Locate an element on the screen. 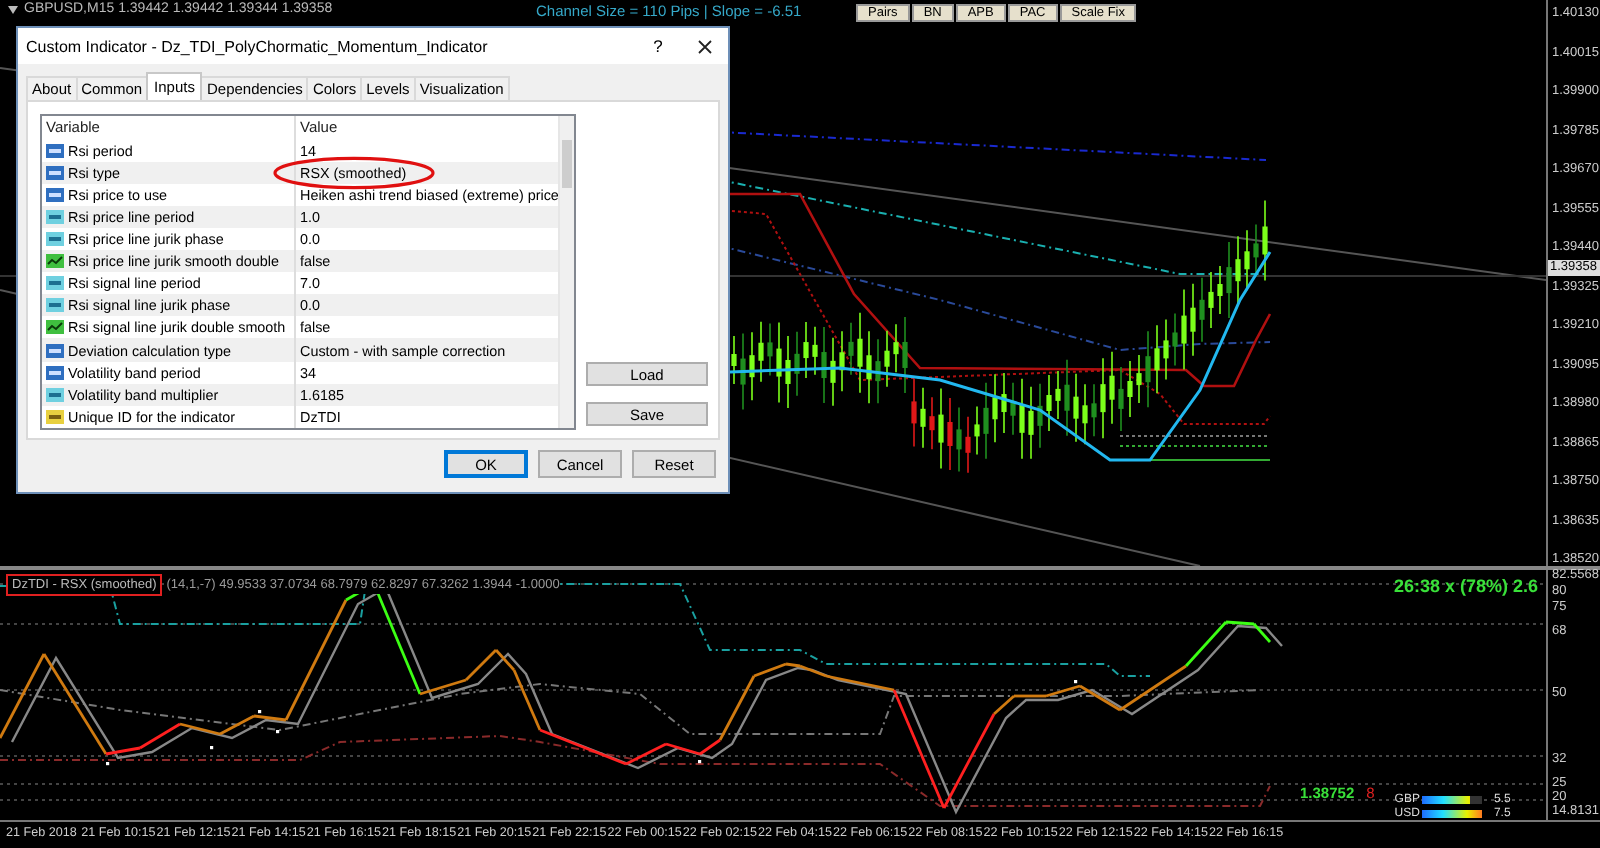  dialog-title: Custom Indicator - Dz_TDI_PolyChormatic_Momentum_Indicator is located at coordinates (258, 46).